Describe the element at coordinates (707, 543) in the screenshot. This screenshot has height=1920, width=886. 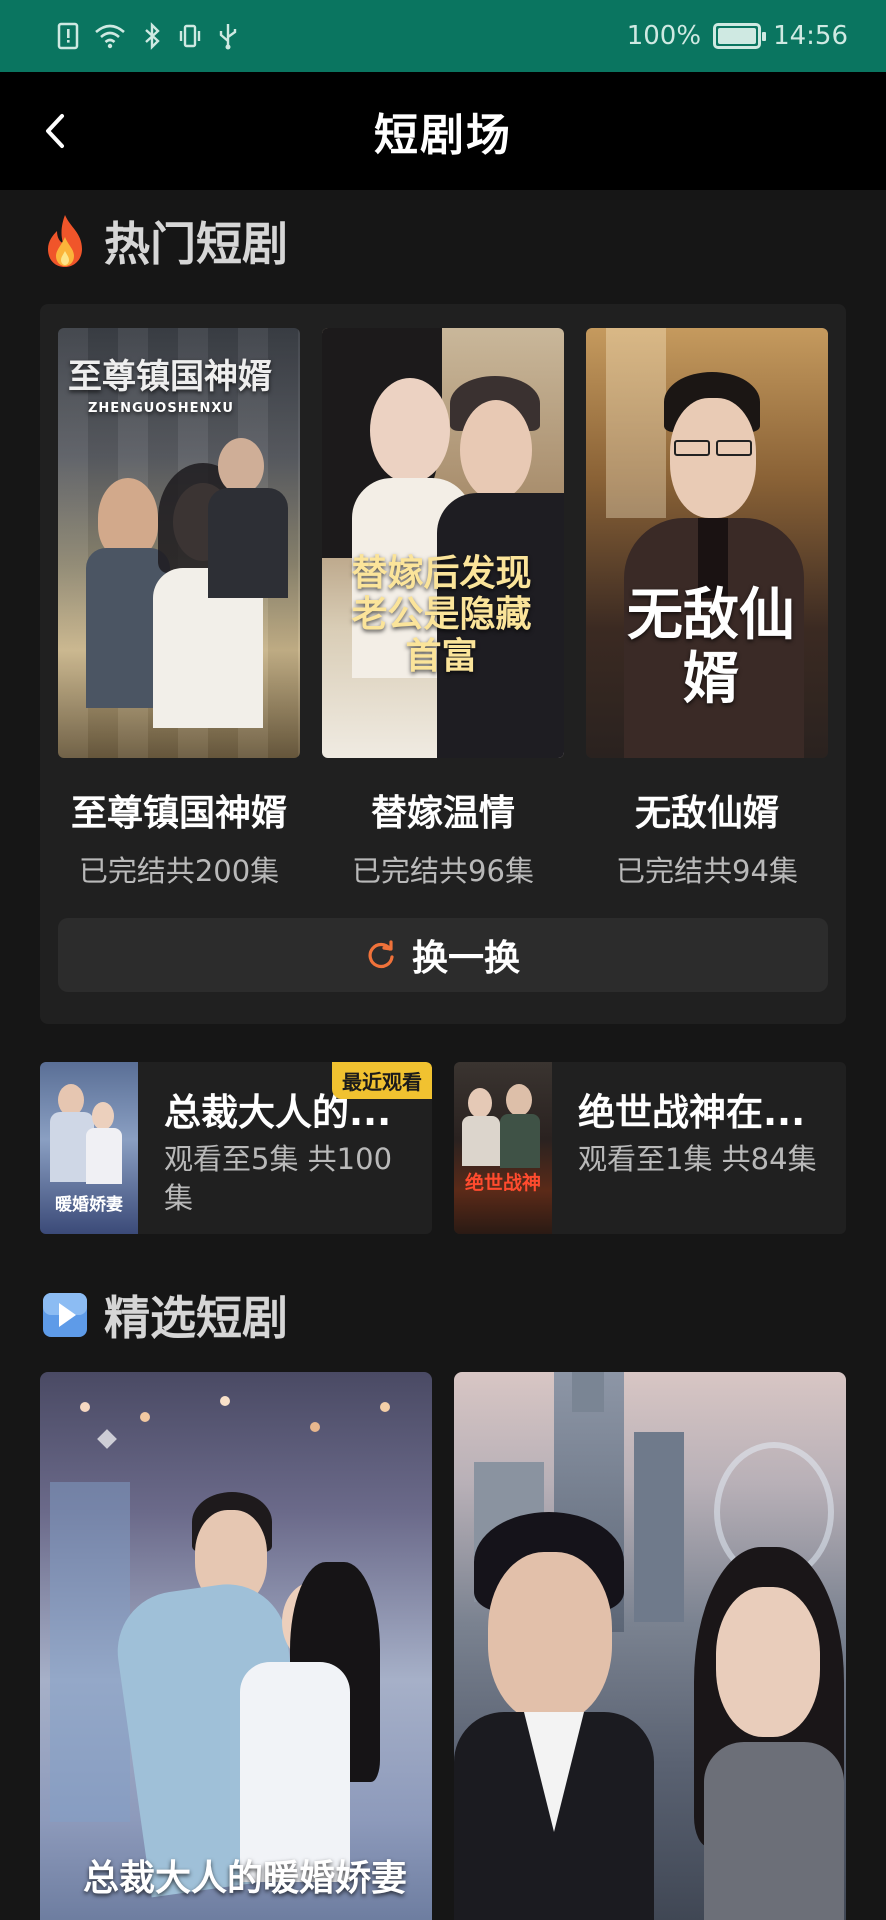
I see `drama-poster: 无敌仙婿` at that location.